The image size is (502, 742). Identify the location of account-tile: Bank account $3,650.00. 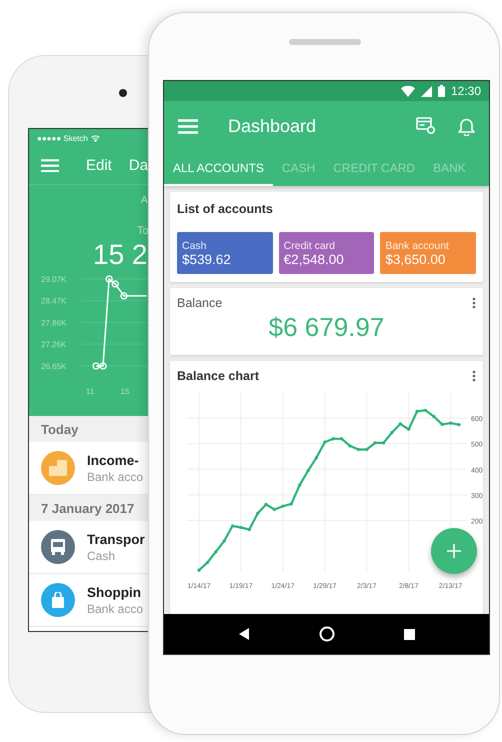
(428, 253).